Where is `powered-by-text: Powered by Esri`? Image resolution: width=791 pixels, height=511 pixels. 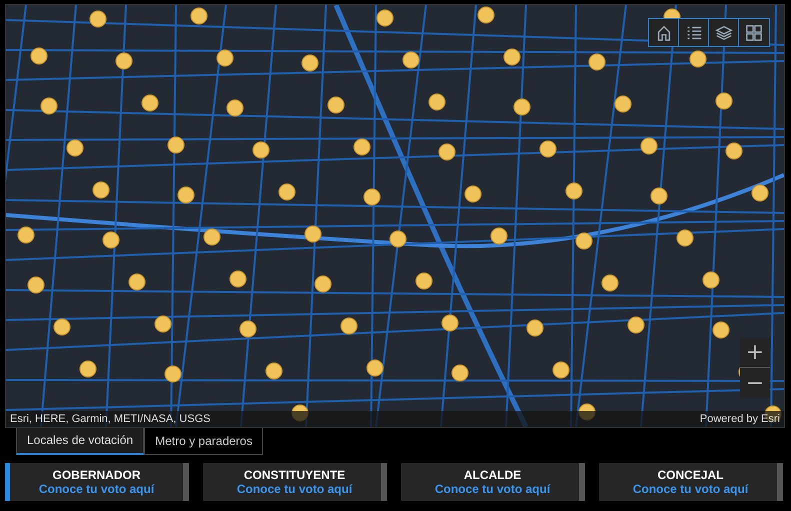
powered-by-text: Powered by Esri is located at coordinates (740, 419).